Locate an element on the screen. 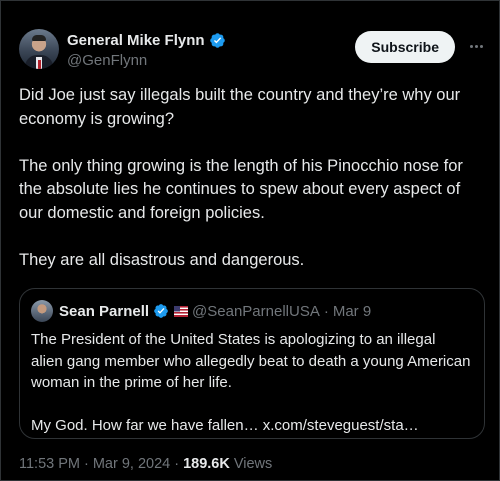 The width and height of the screenshot is (500, 481). tweet-meta: 11:53 PM · Mar 9, 2024 · 189.6K Views is located at coordinates (145, 464).